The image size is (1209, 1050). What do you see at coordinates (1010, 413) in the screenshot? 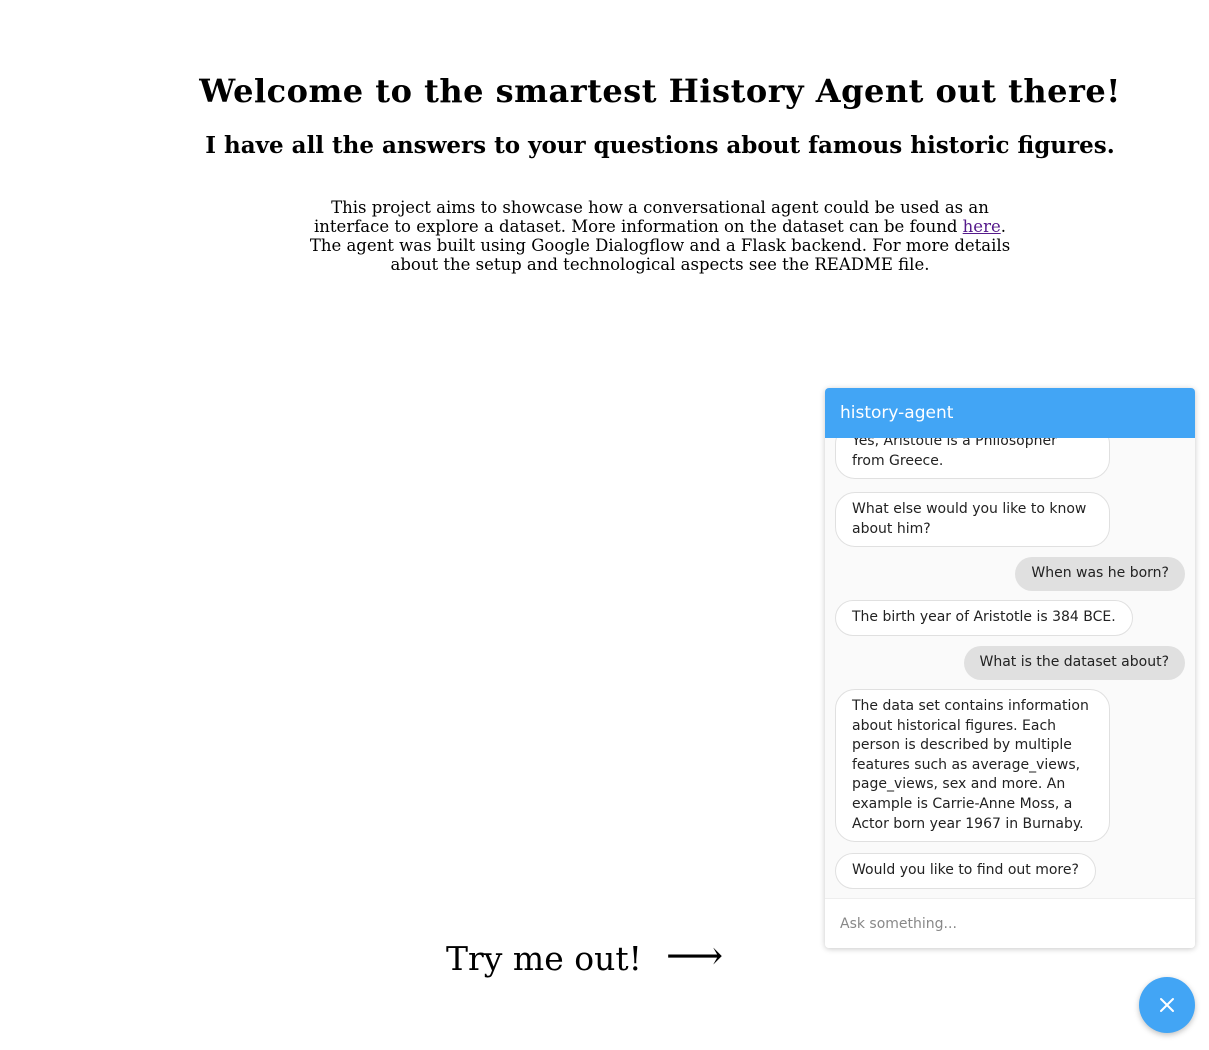
I see `chat-header: history-agent` at bounding box center [1010, 413].